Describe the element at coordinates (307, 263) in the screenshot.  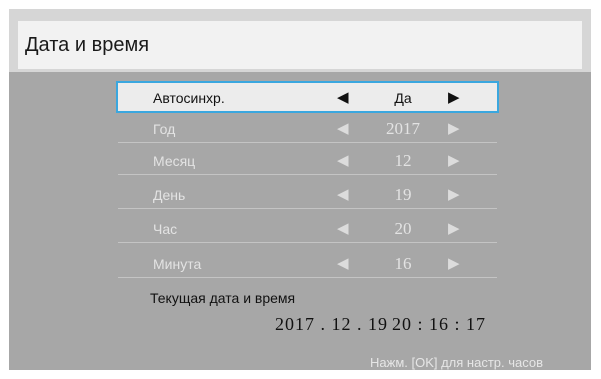
I see `row-minute: Минута ◀ 16 ▶` at that location.